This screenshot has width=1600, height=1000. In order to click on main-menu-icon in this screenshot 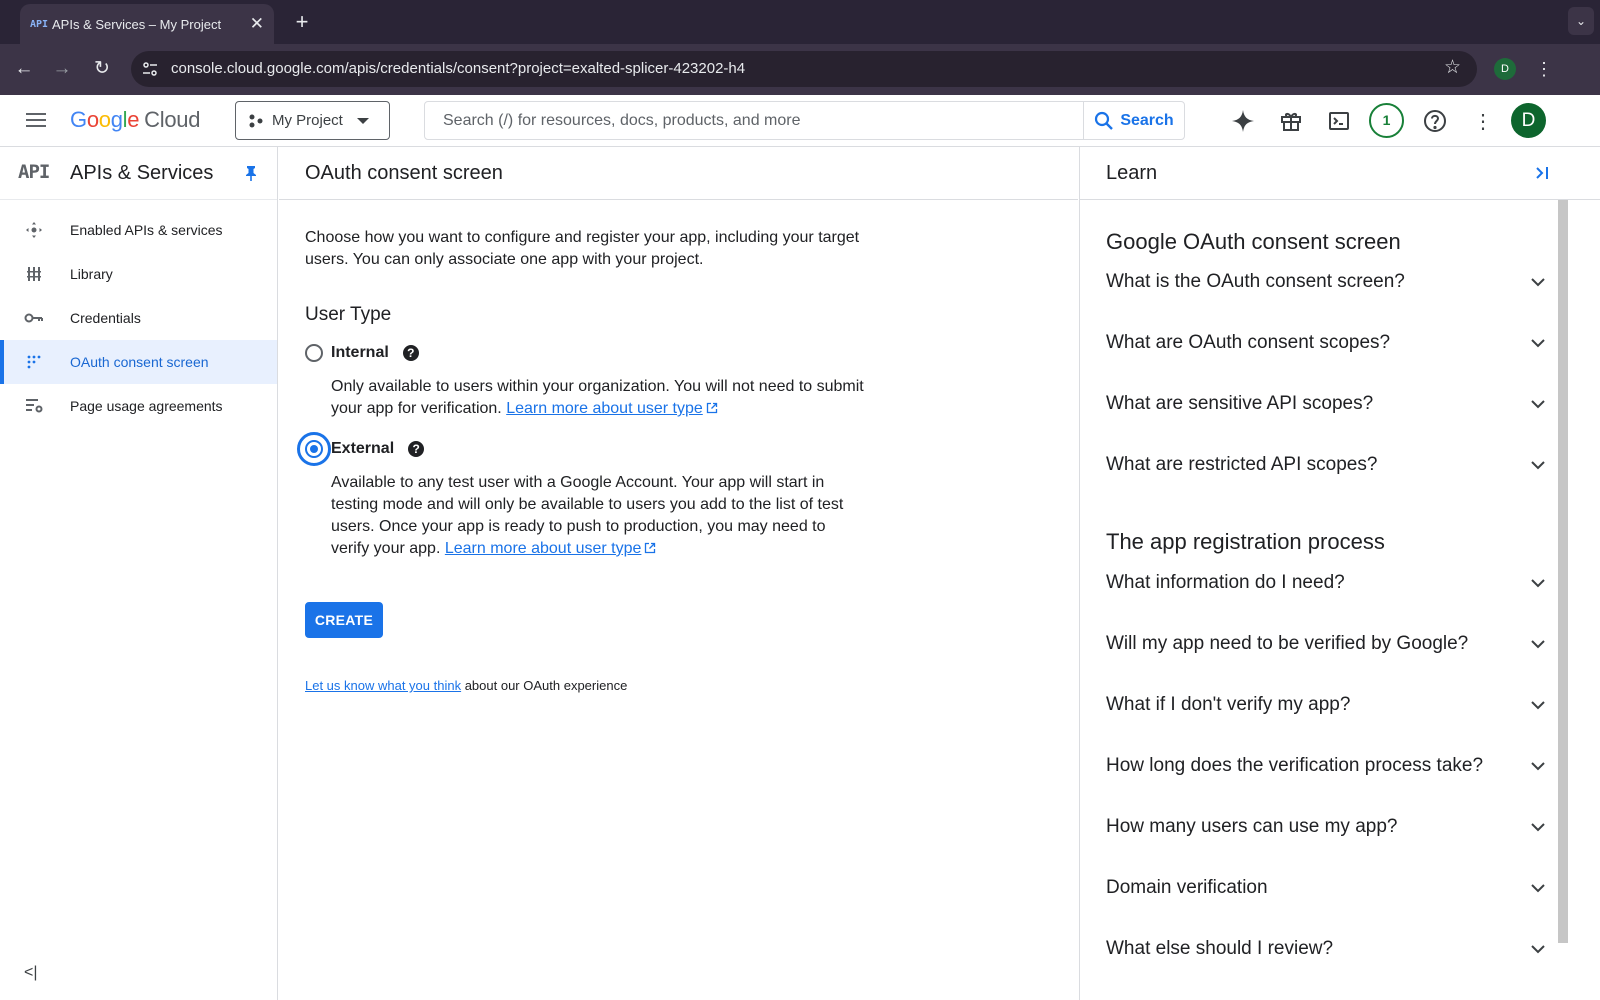, I will do `click(36, 121)`.